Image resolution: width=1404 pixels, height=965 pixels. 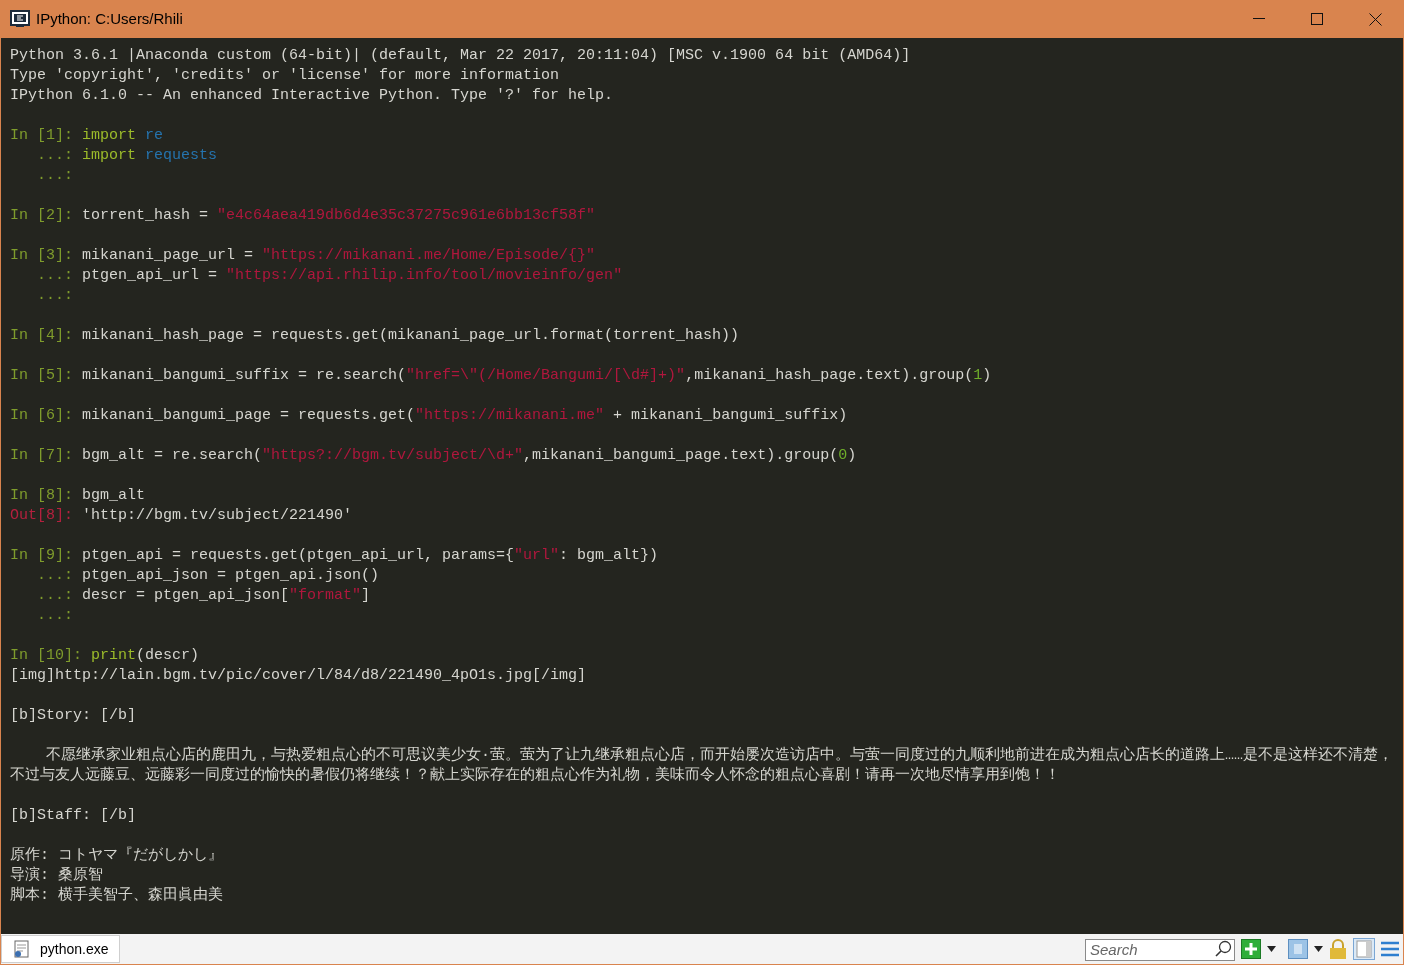 What do you see at coordinates (74, 716) in the screenshot?
I see `code-line: [b]Story: [/b]` at bounding box center [74, 716].